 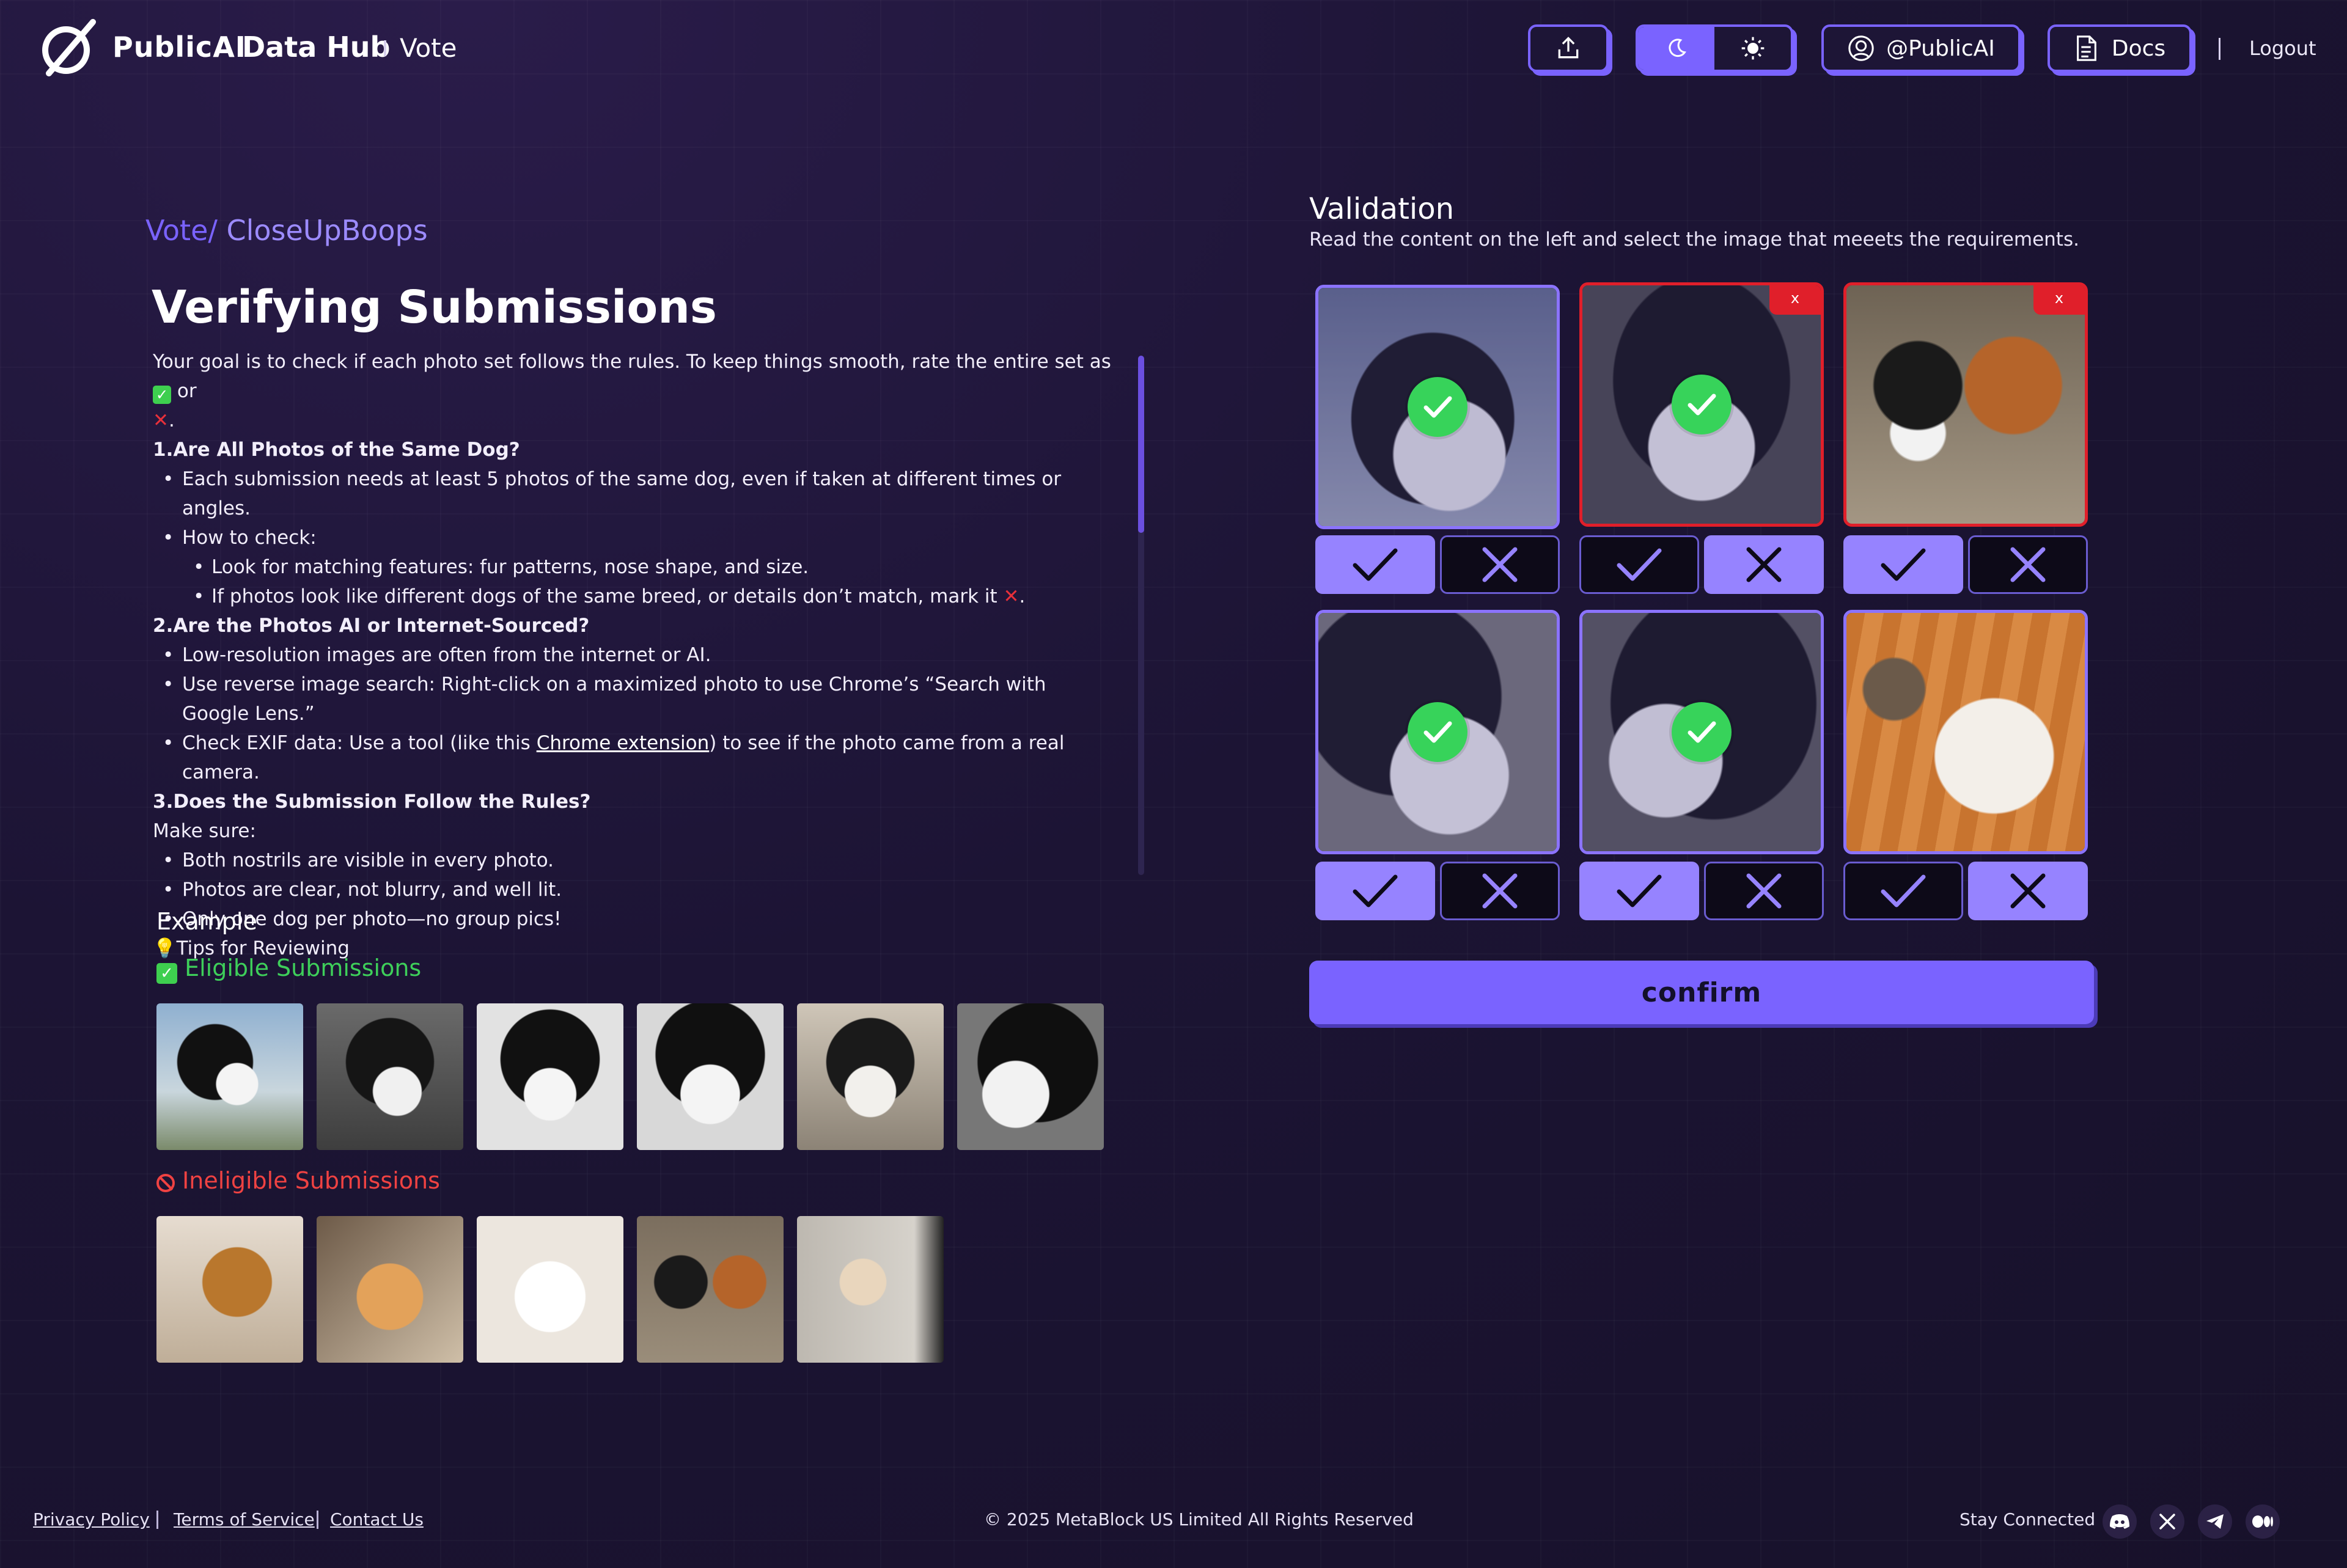 What do you see at coordinates (245, 1519) in the screenshot?
I see `terms-link: Terms of Service` at bounding box center [245, 1519].